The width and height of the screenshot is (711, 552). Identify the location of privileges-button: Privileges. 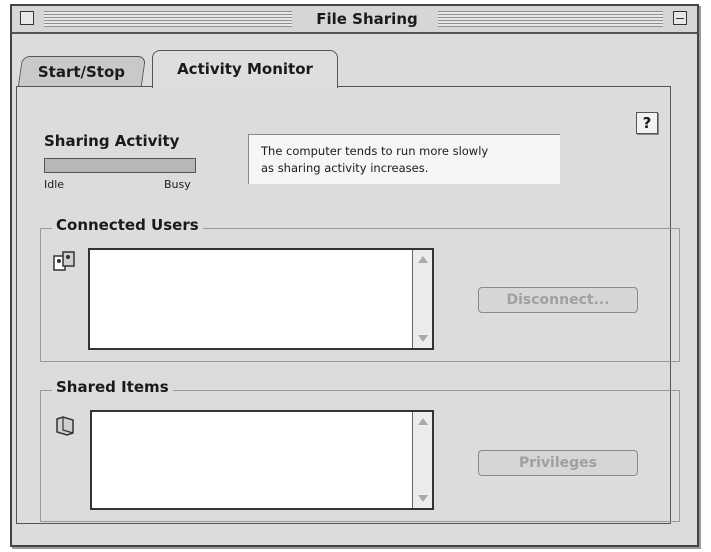
(558, 463).